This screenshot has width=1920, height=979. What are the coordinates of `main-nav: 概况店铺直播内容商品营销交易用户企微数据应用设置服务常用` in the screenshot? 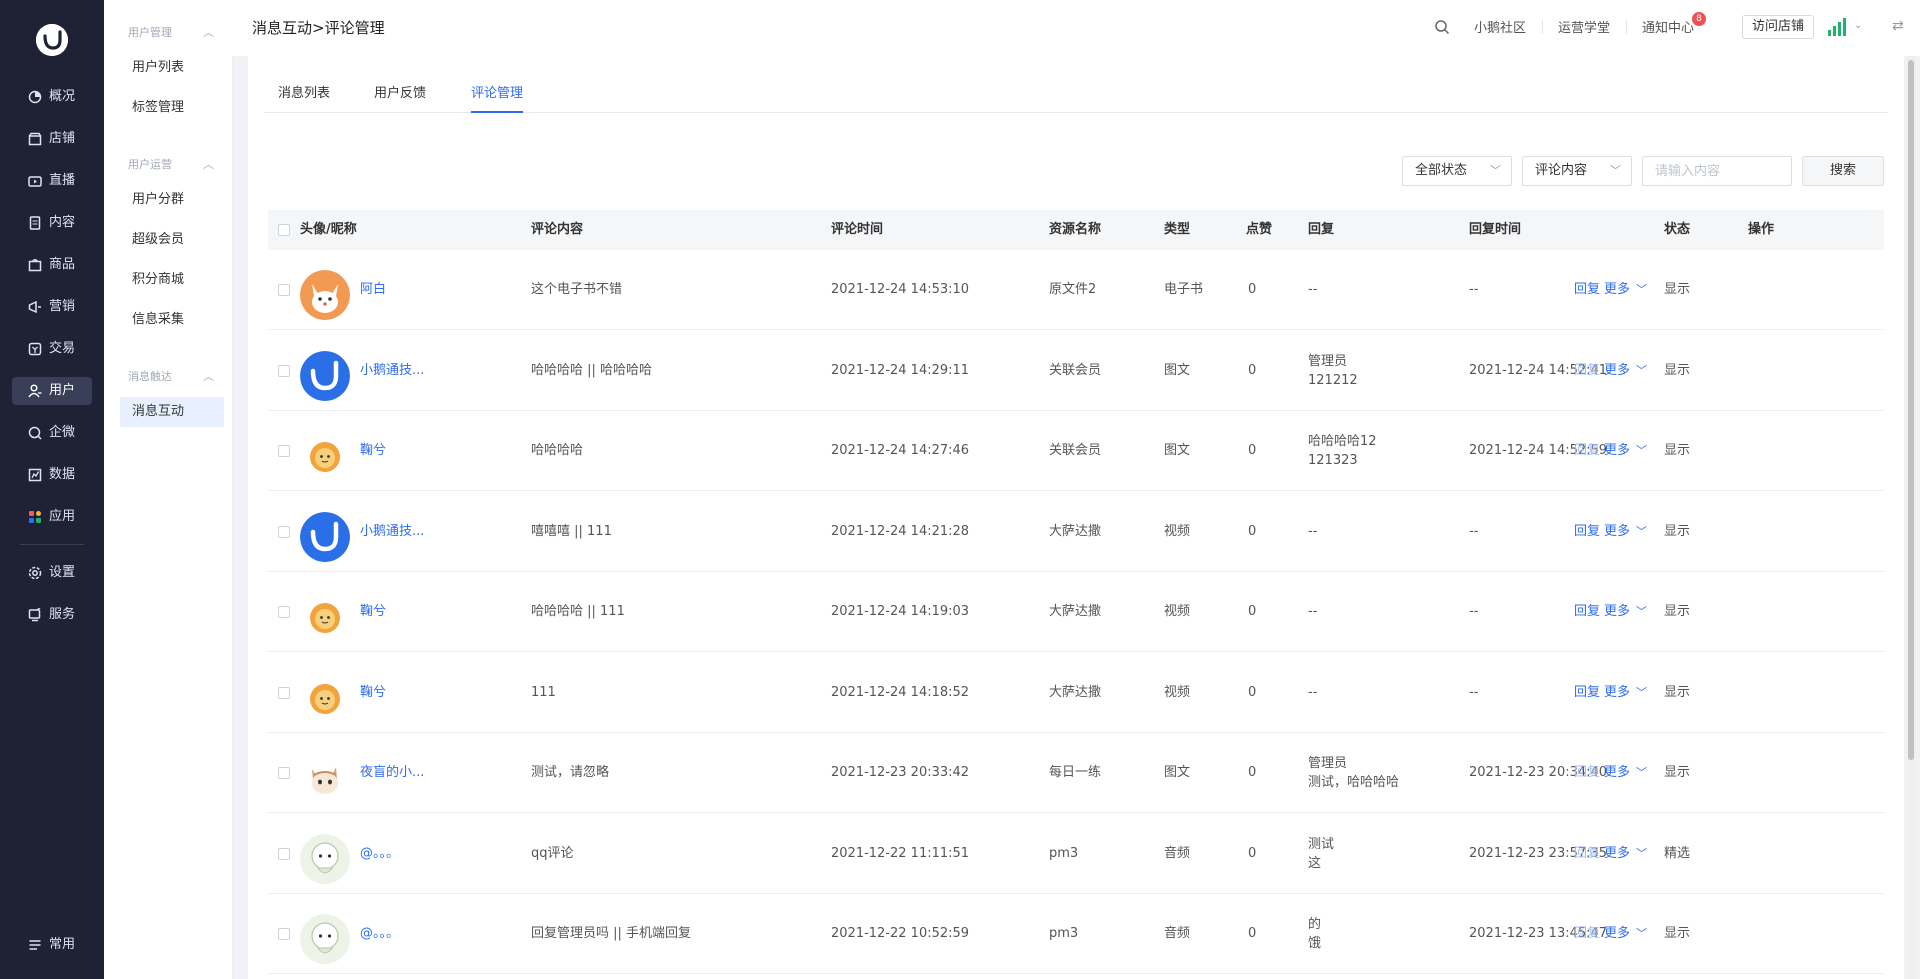 It's located at (52, 489).